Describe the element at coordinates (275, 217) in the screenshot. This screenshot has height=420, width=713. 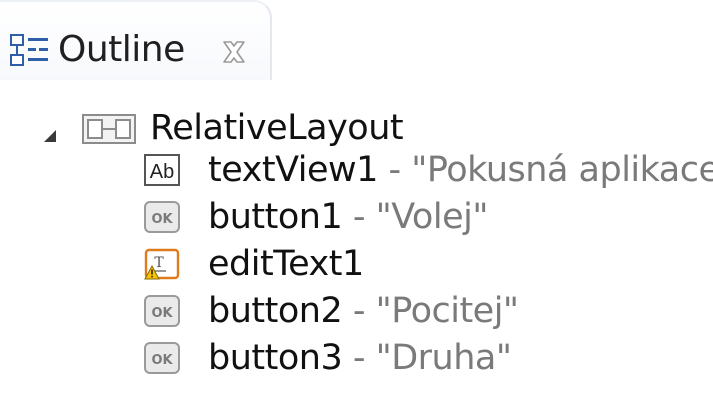
I see `widget-id: button1` at that location.